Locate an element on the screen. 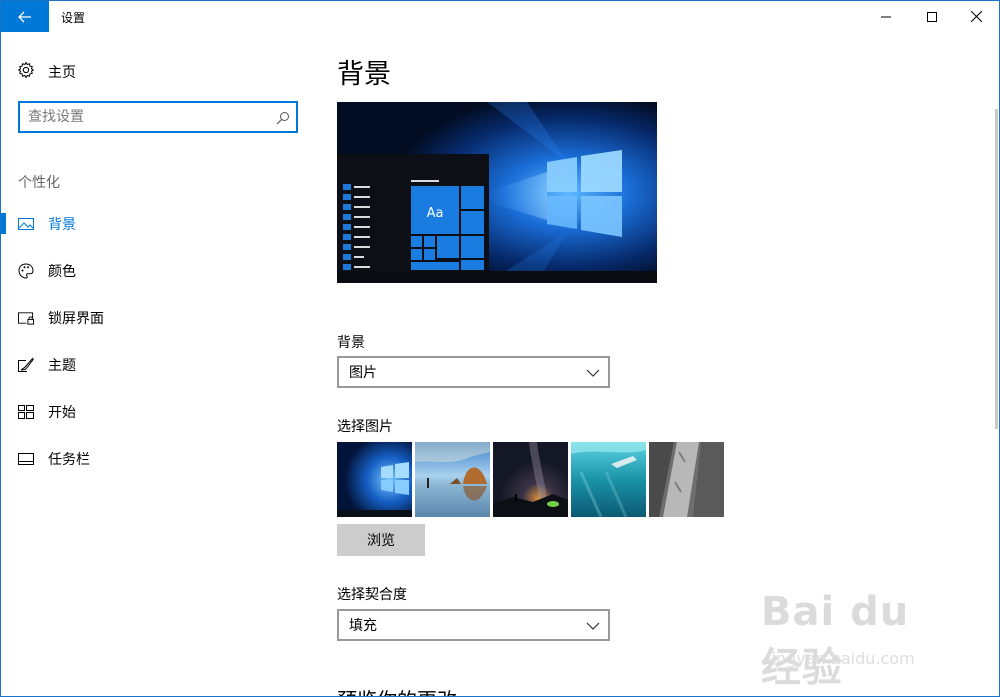 This screenshot has width=1000, height=697. picture-thumbnails is located at coordinates (532, 479).